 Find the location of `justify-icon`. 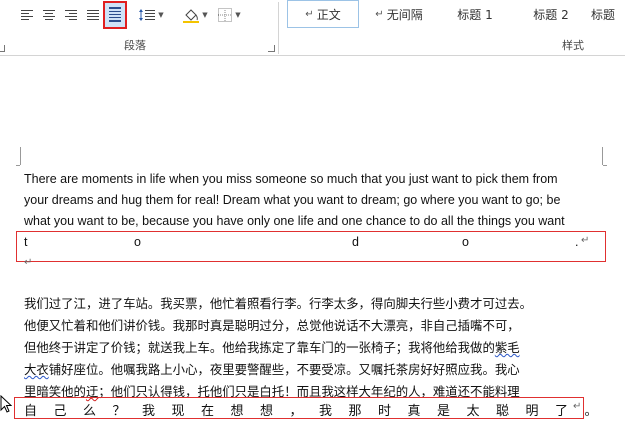

justify-icon is located at coordinates (93, 15).